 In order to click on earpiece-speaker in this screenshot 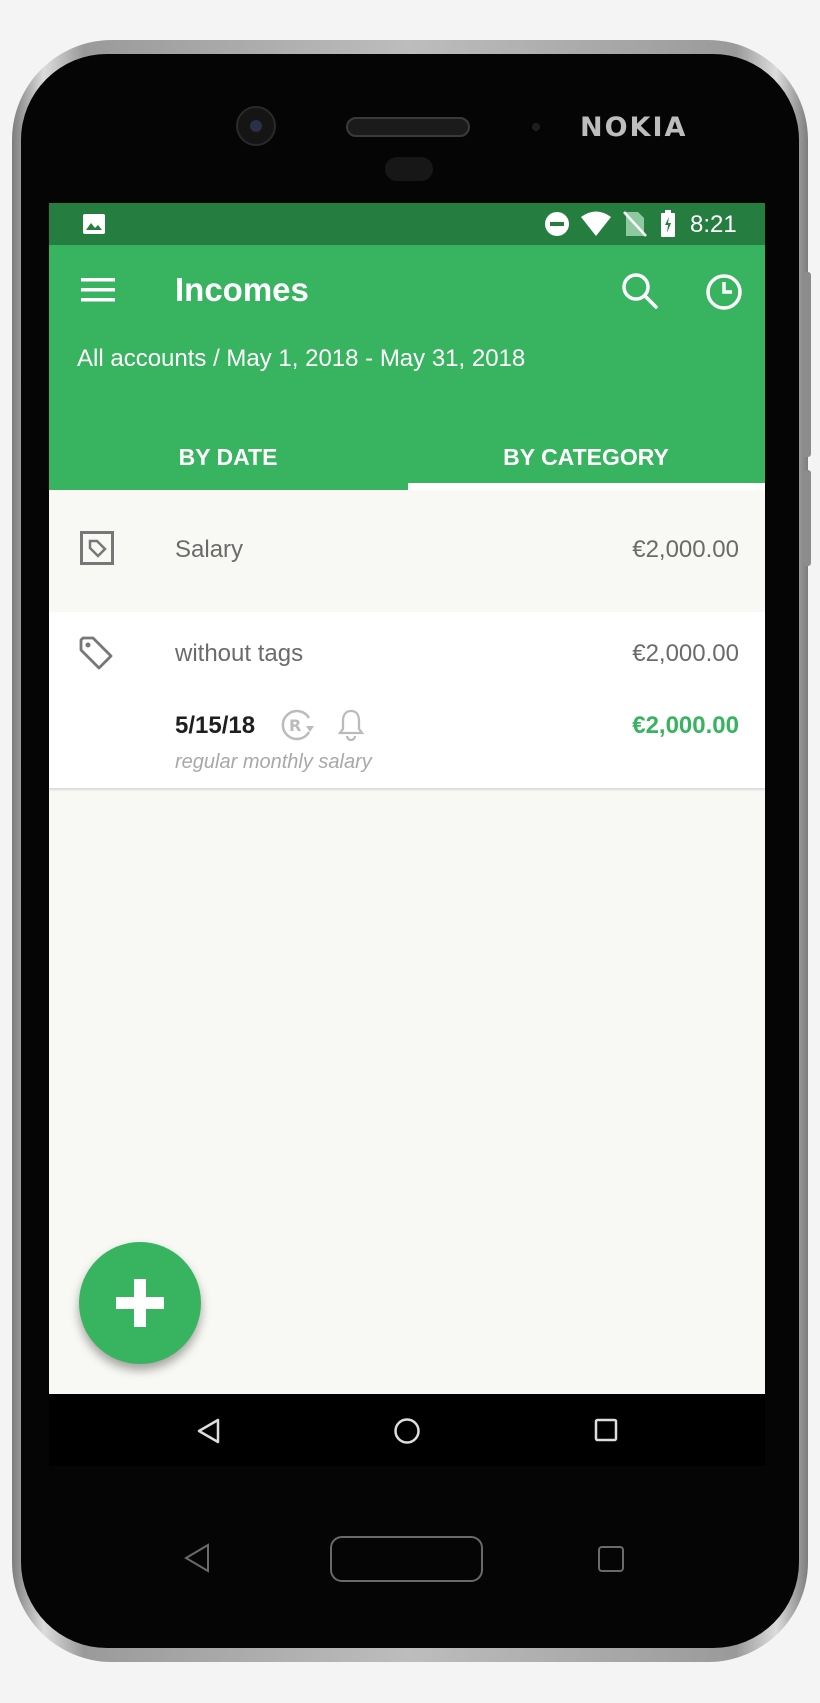, I will do `click(408, 127)`.